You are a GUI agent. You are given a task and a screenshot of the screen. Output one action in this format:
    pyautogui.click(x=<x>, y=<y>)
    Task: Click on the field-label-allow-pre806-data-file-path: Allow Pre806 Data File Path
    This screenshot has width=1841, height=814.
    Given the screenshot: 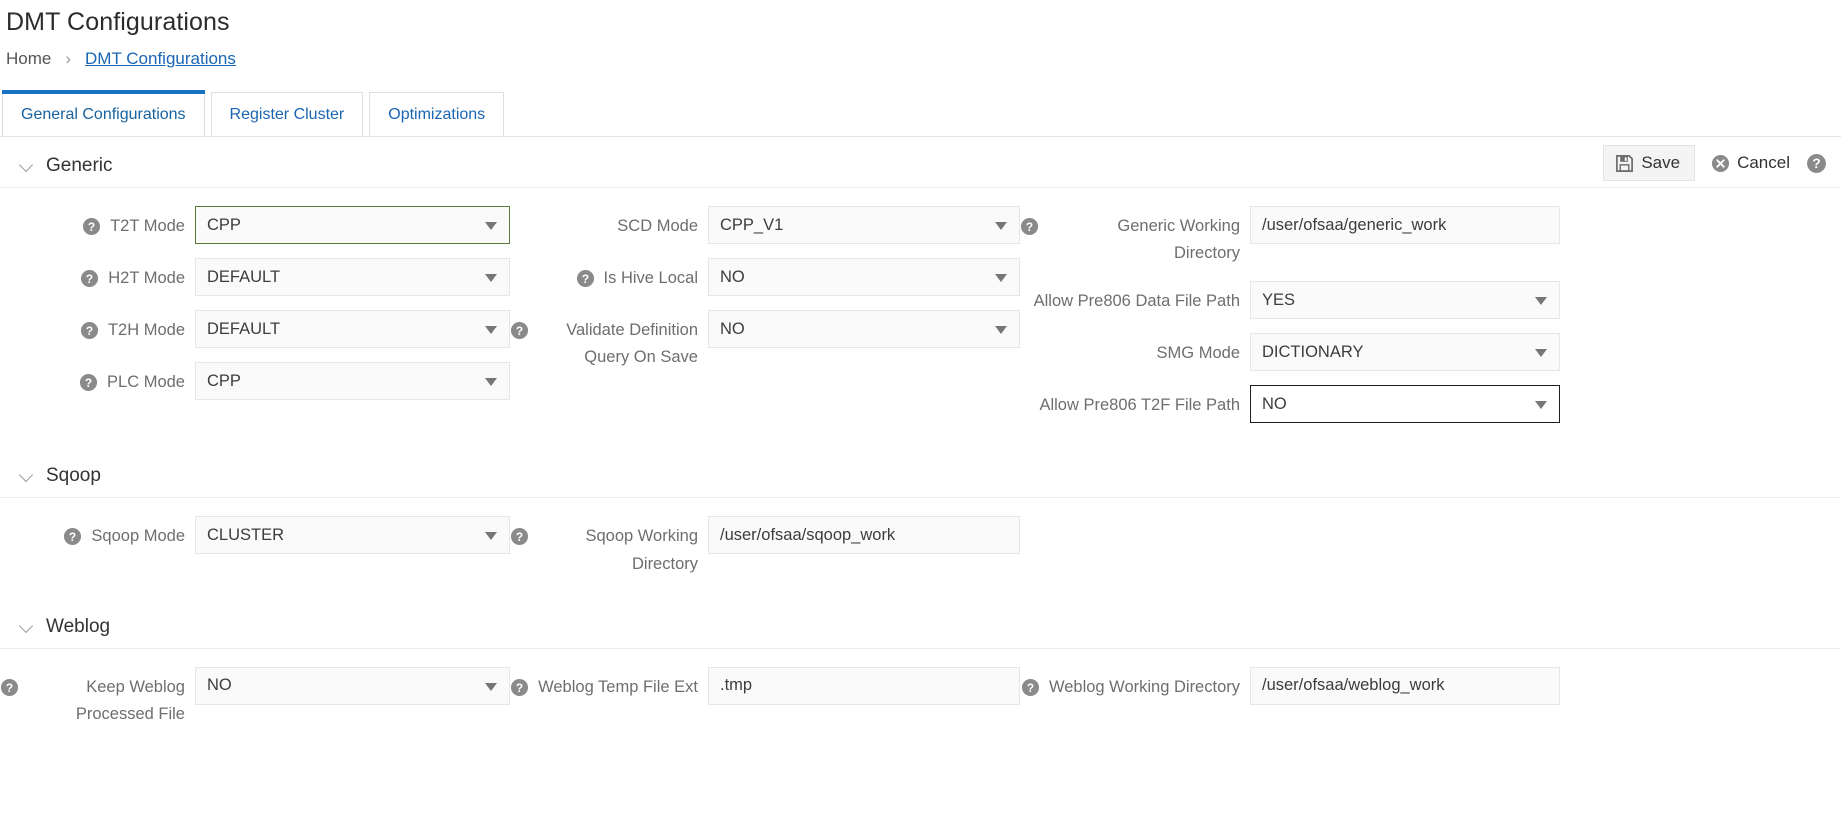 What is the action you would take?
    pyautogui.click(x=1130, y=298)
    